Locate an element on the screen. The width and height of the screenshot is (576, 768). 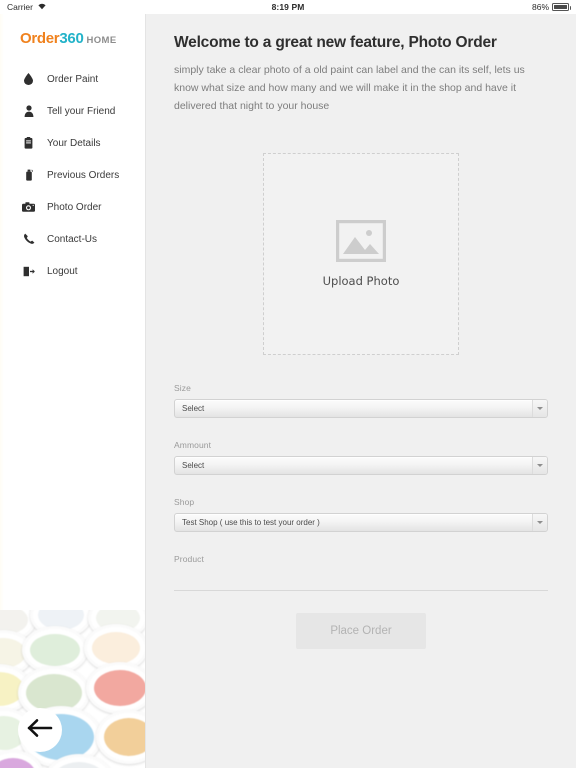
field-label: Size is located at coordinates (182, 388).